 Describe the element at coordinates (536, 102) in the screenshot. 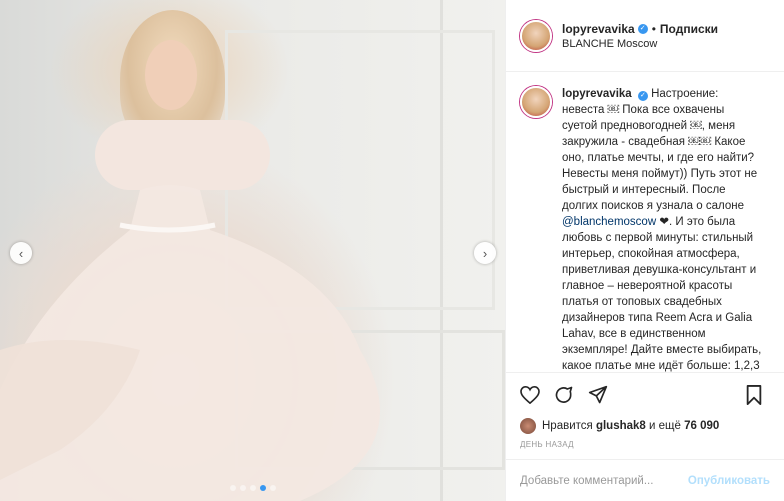

I see `caption-avatar` at that location.